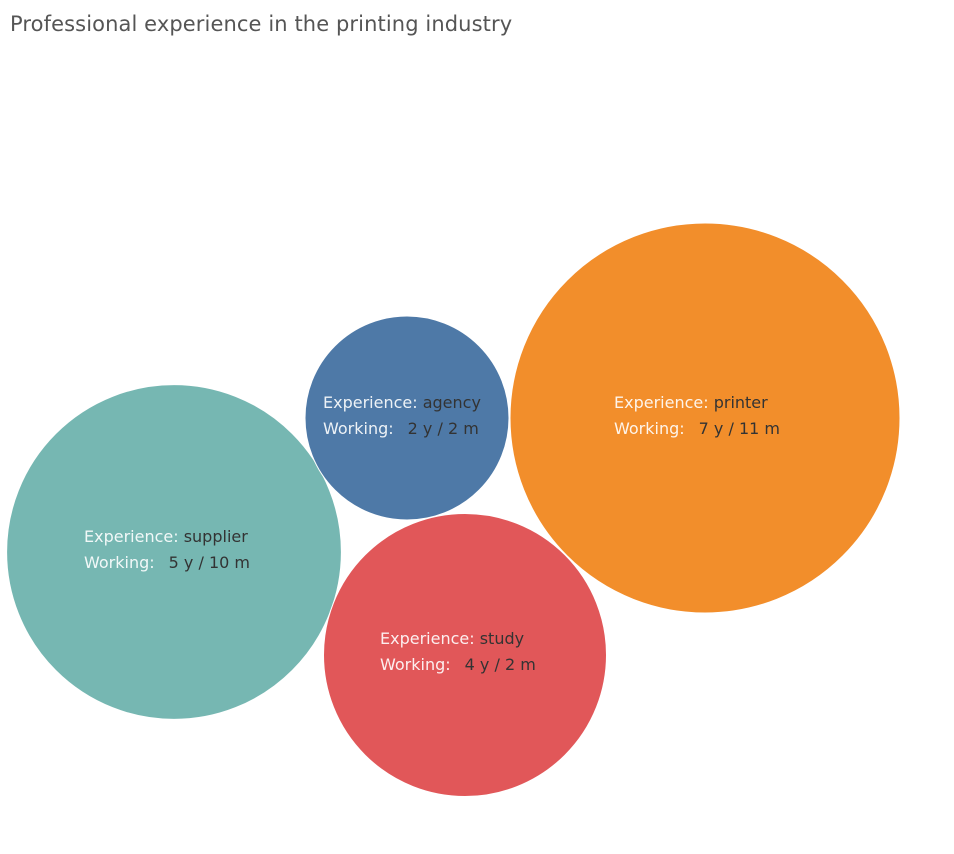 This screenshot has height=854, width=954. I want to click on bubble-circle-agency, so click(407, 418).